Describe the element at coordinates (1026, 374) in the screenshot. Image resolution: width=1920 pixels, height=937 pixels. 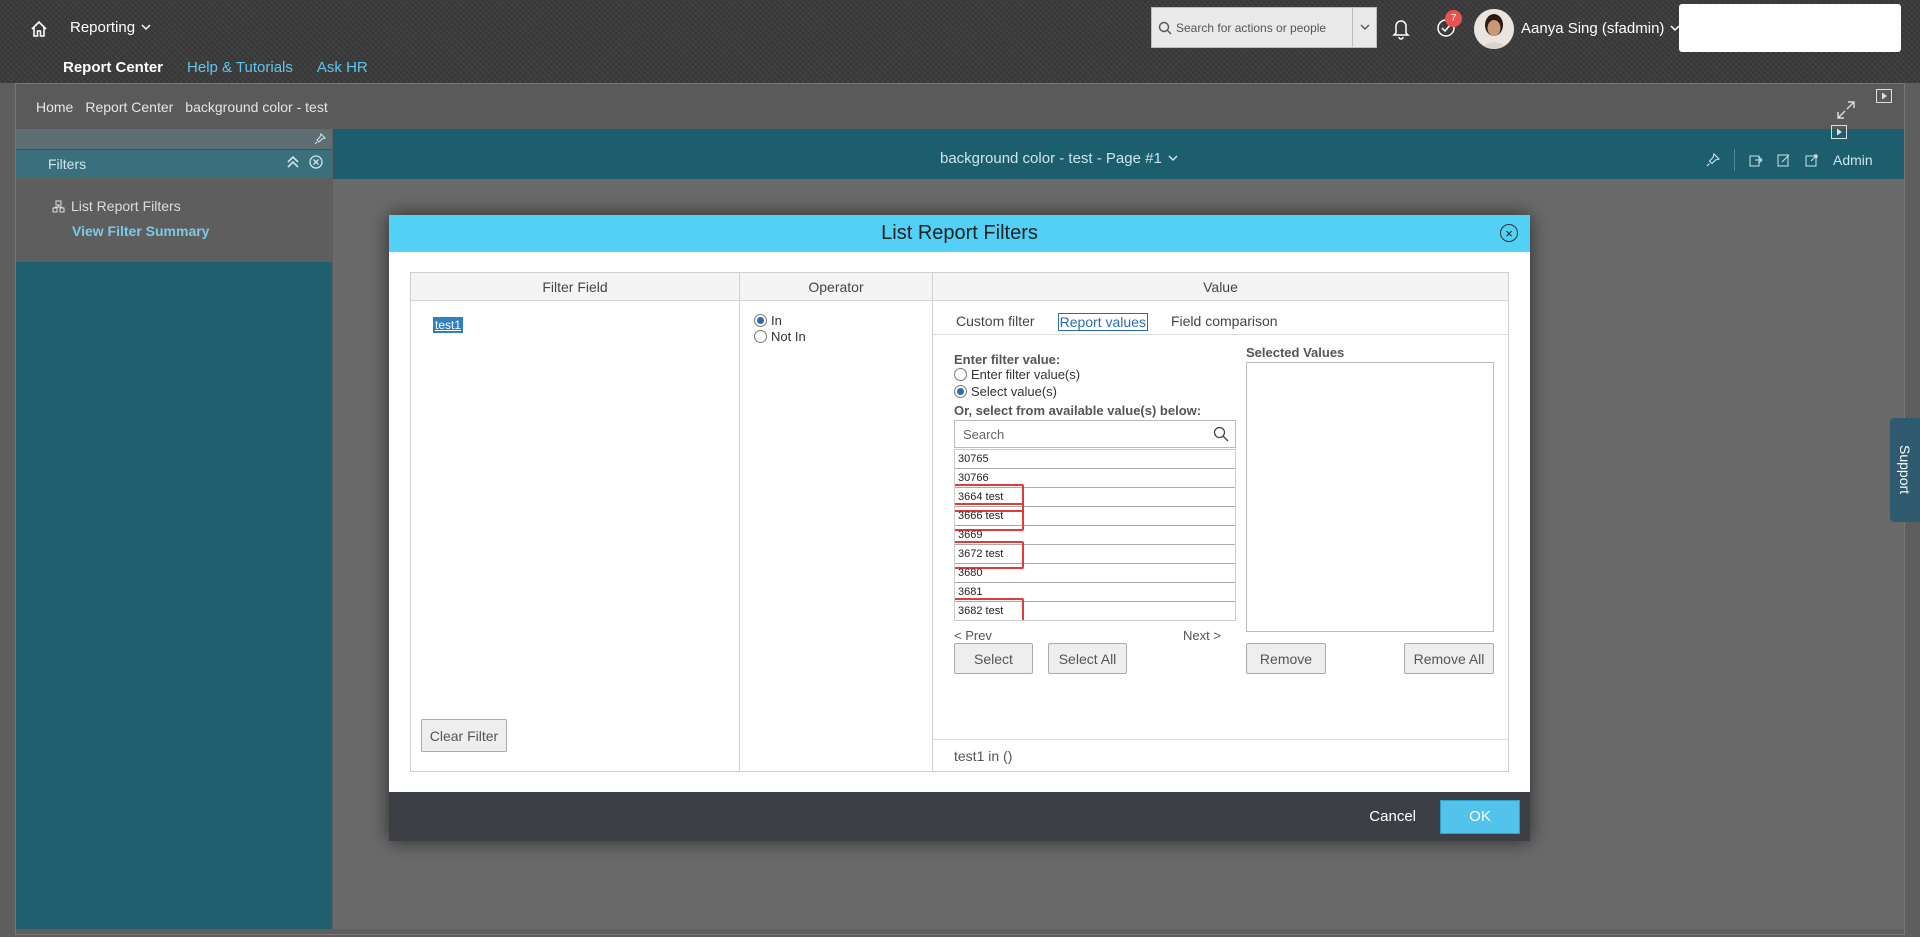
I see `mode-enter-values-label: Enter filter value(s)` at that location.